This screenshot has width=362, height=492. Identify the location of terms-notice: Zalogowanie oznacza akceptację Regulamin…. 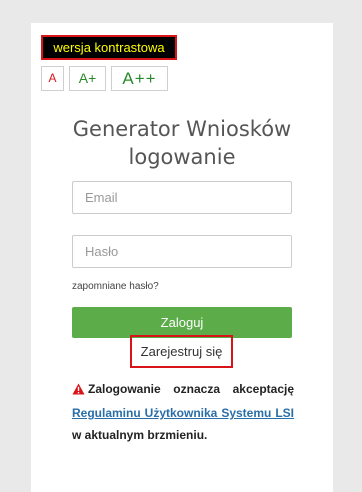
(183, 412).